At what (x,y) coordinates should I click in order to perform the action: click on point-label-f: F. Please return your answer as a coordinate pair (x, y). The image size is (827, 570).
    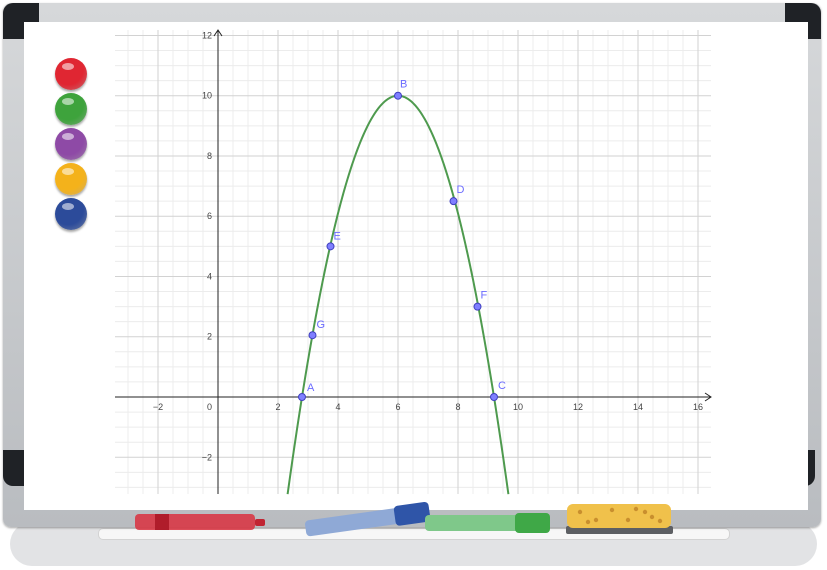
    Looking at the image, I should click on (484, 296).